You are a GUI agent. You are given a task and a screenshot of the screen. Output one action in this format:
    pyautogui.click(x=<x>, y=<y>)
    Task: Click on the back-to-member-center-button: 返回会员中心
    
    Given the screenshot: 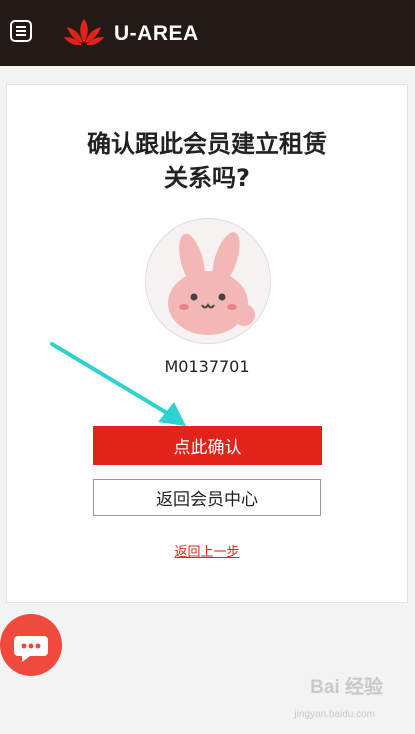 What is the action you would take?
    pyautogui.click(x=207, y=497)
    